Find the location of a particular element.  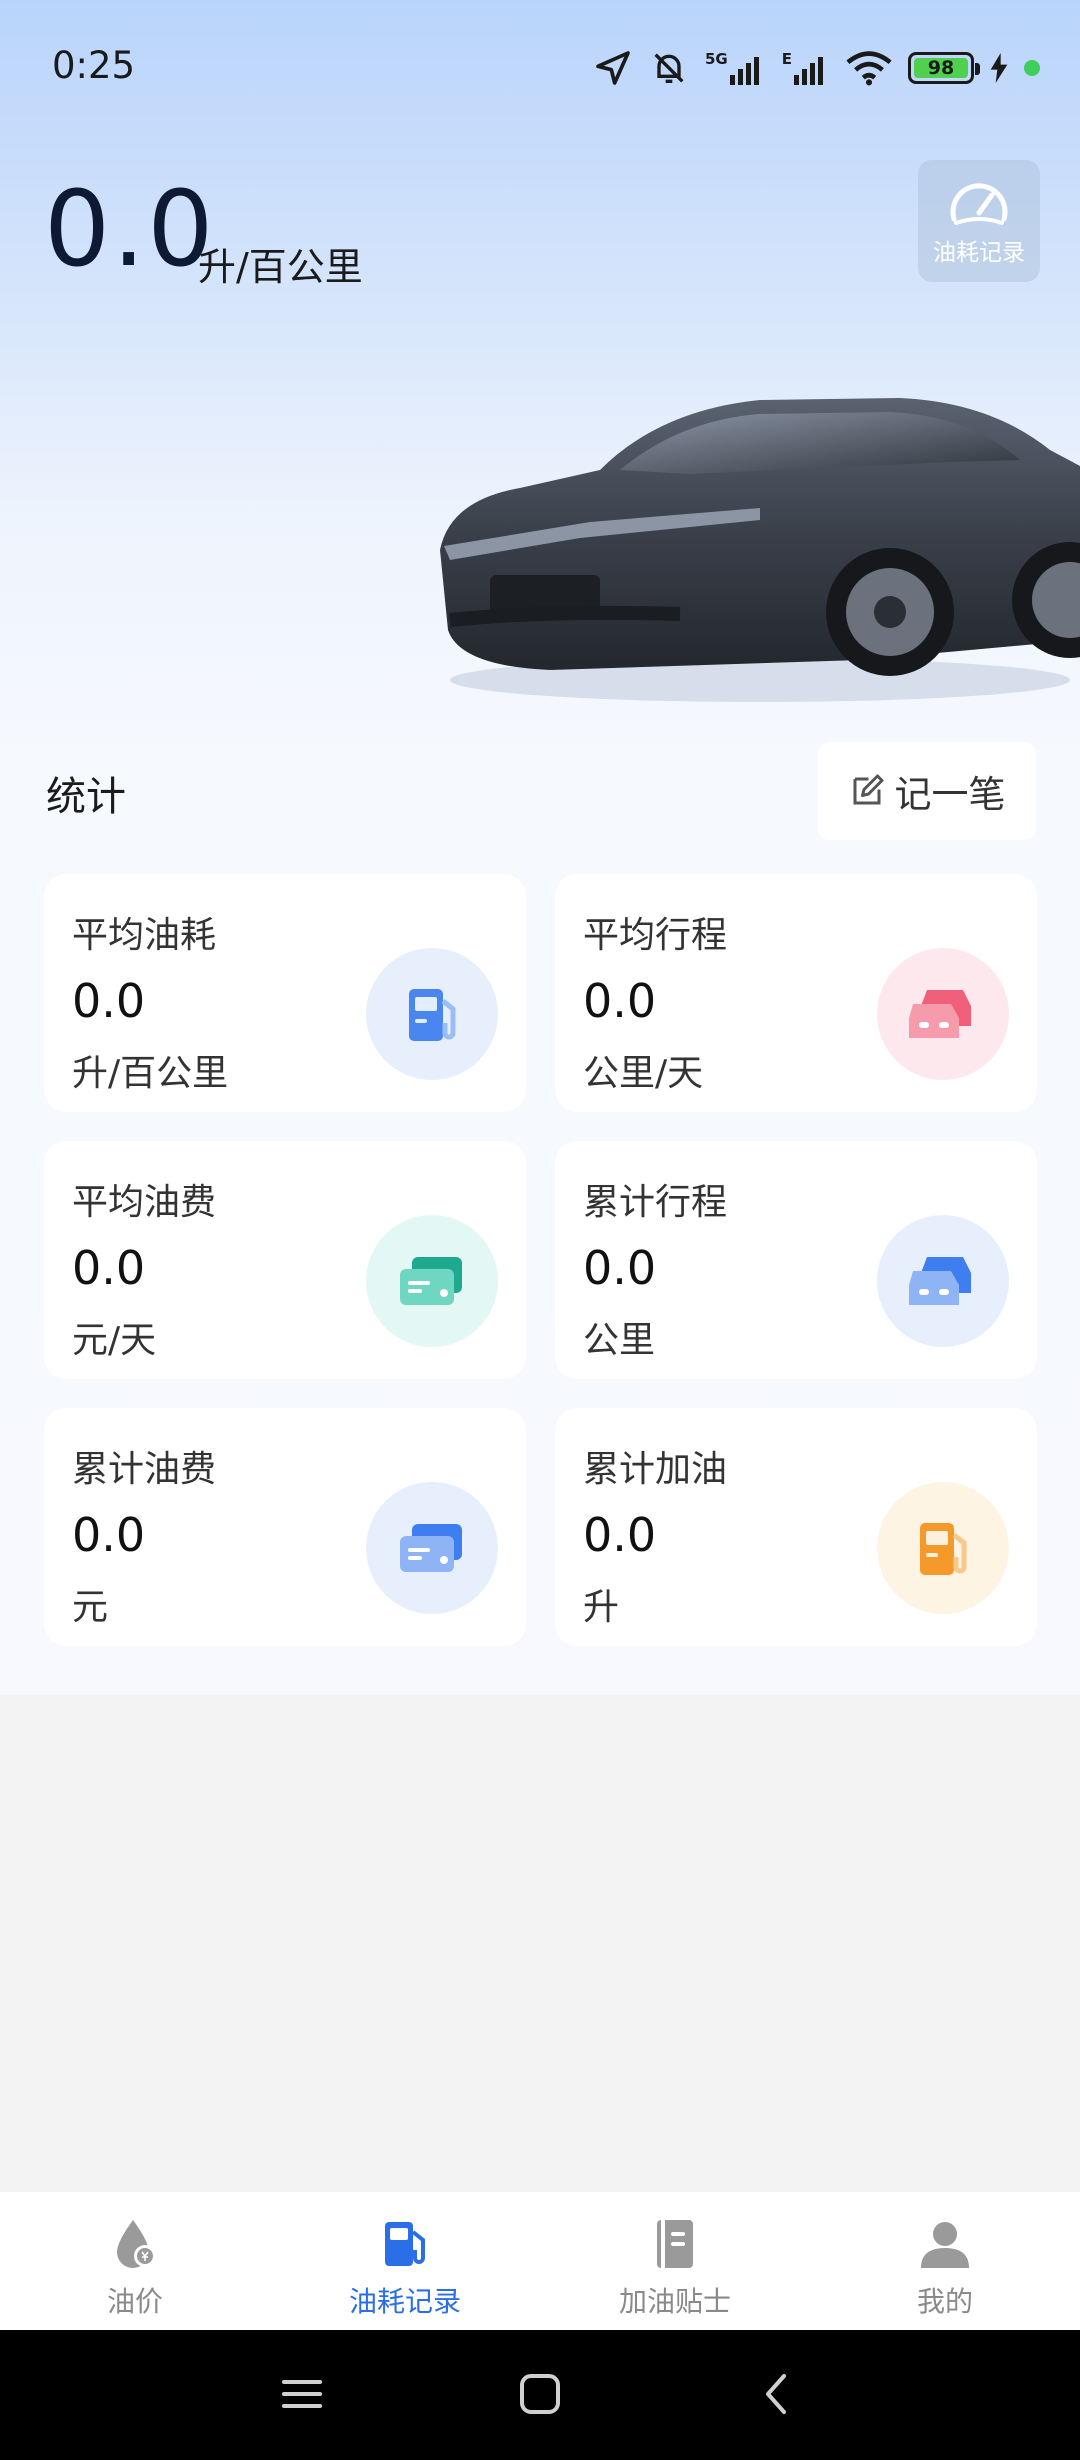

stat-card-avg-cost: 平均油费 0.0 元/天 is located at coordinates (285, 1260).